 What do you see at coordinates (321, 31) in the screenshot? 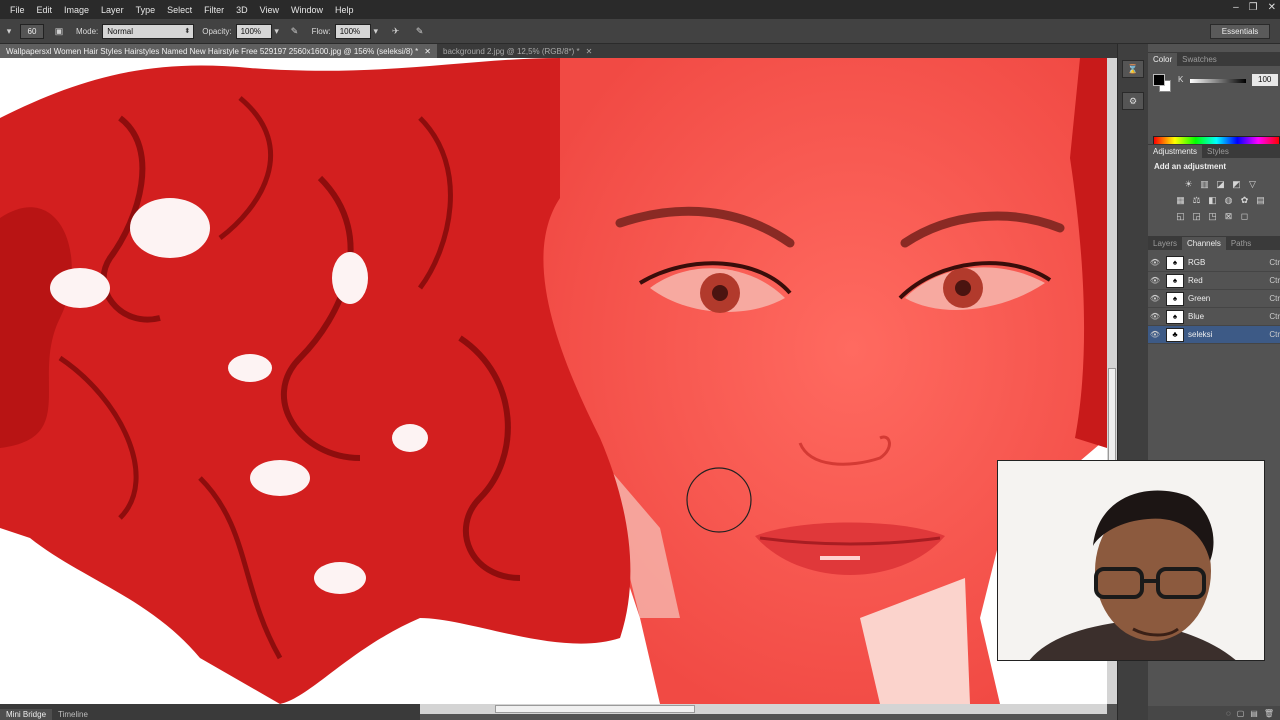
I see `flow-label: Flow:` at bounding box center [321, 31].